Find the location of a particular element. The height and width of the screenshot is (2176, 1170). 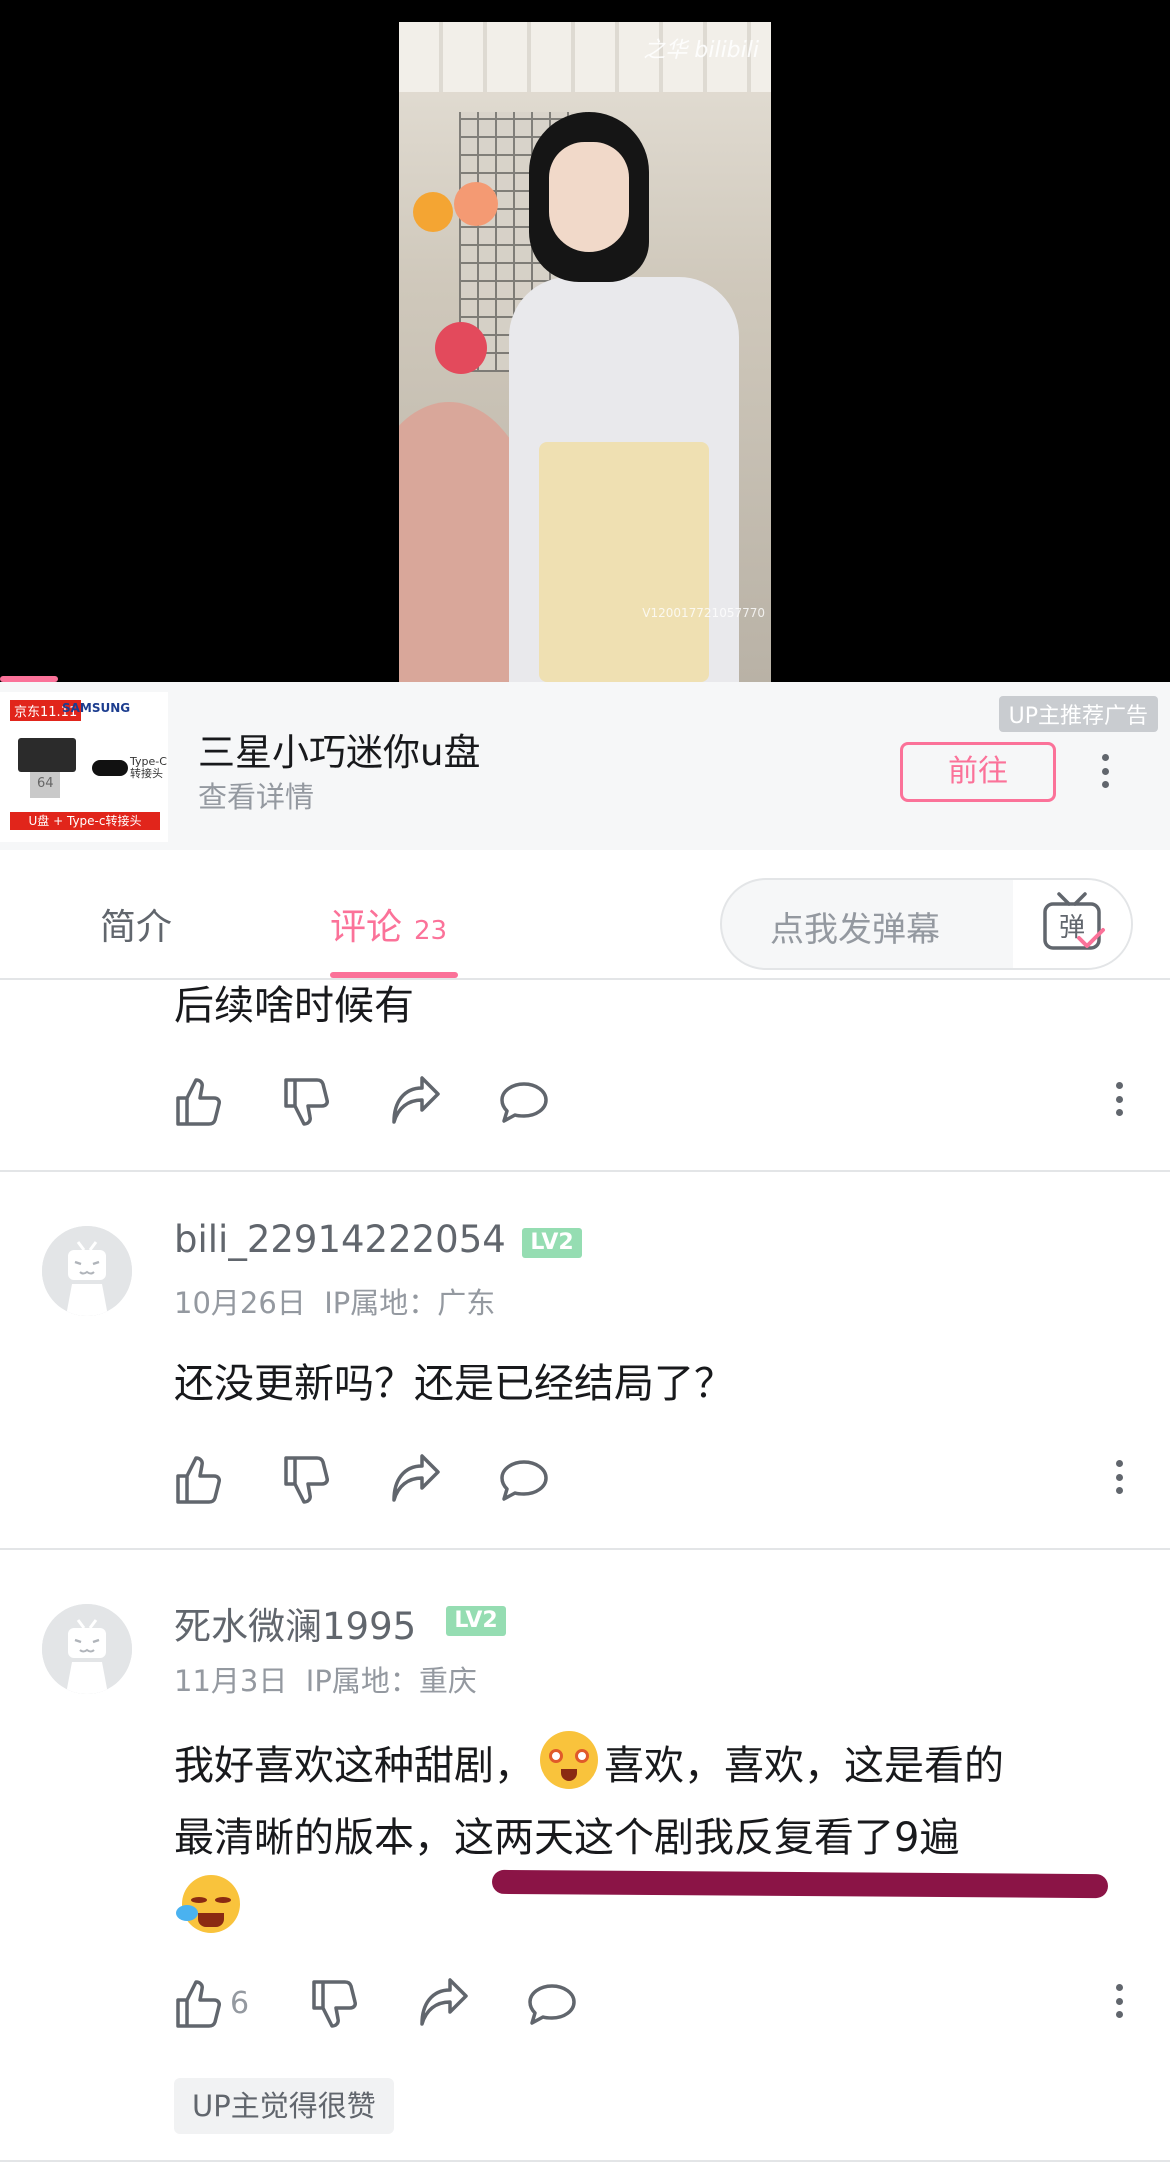

ad-go-button: 前往 is located at coordinates (978, 772).